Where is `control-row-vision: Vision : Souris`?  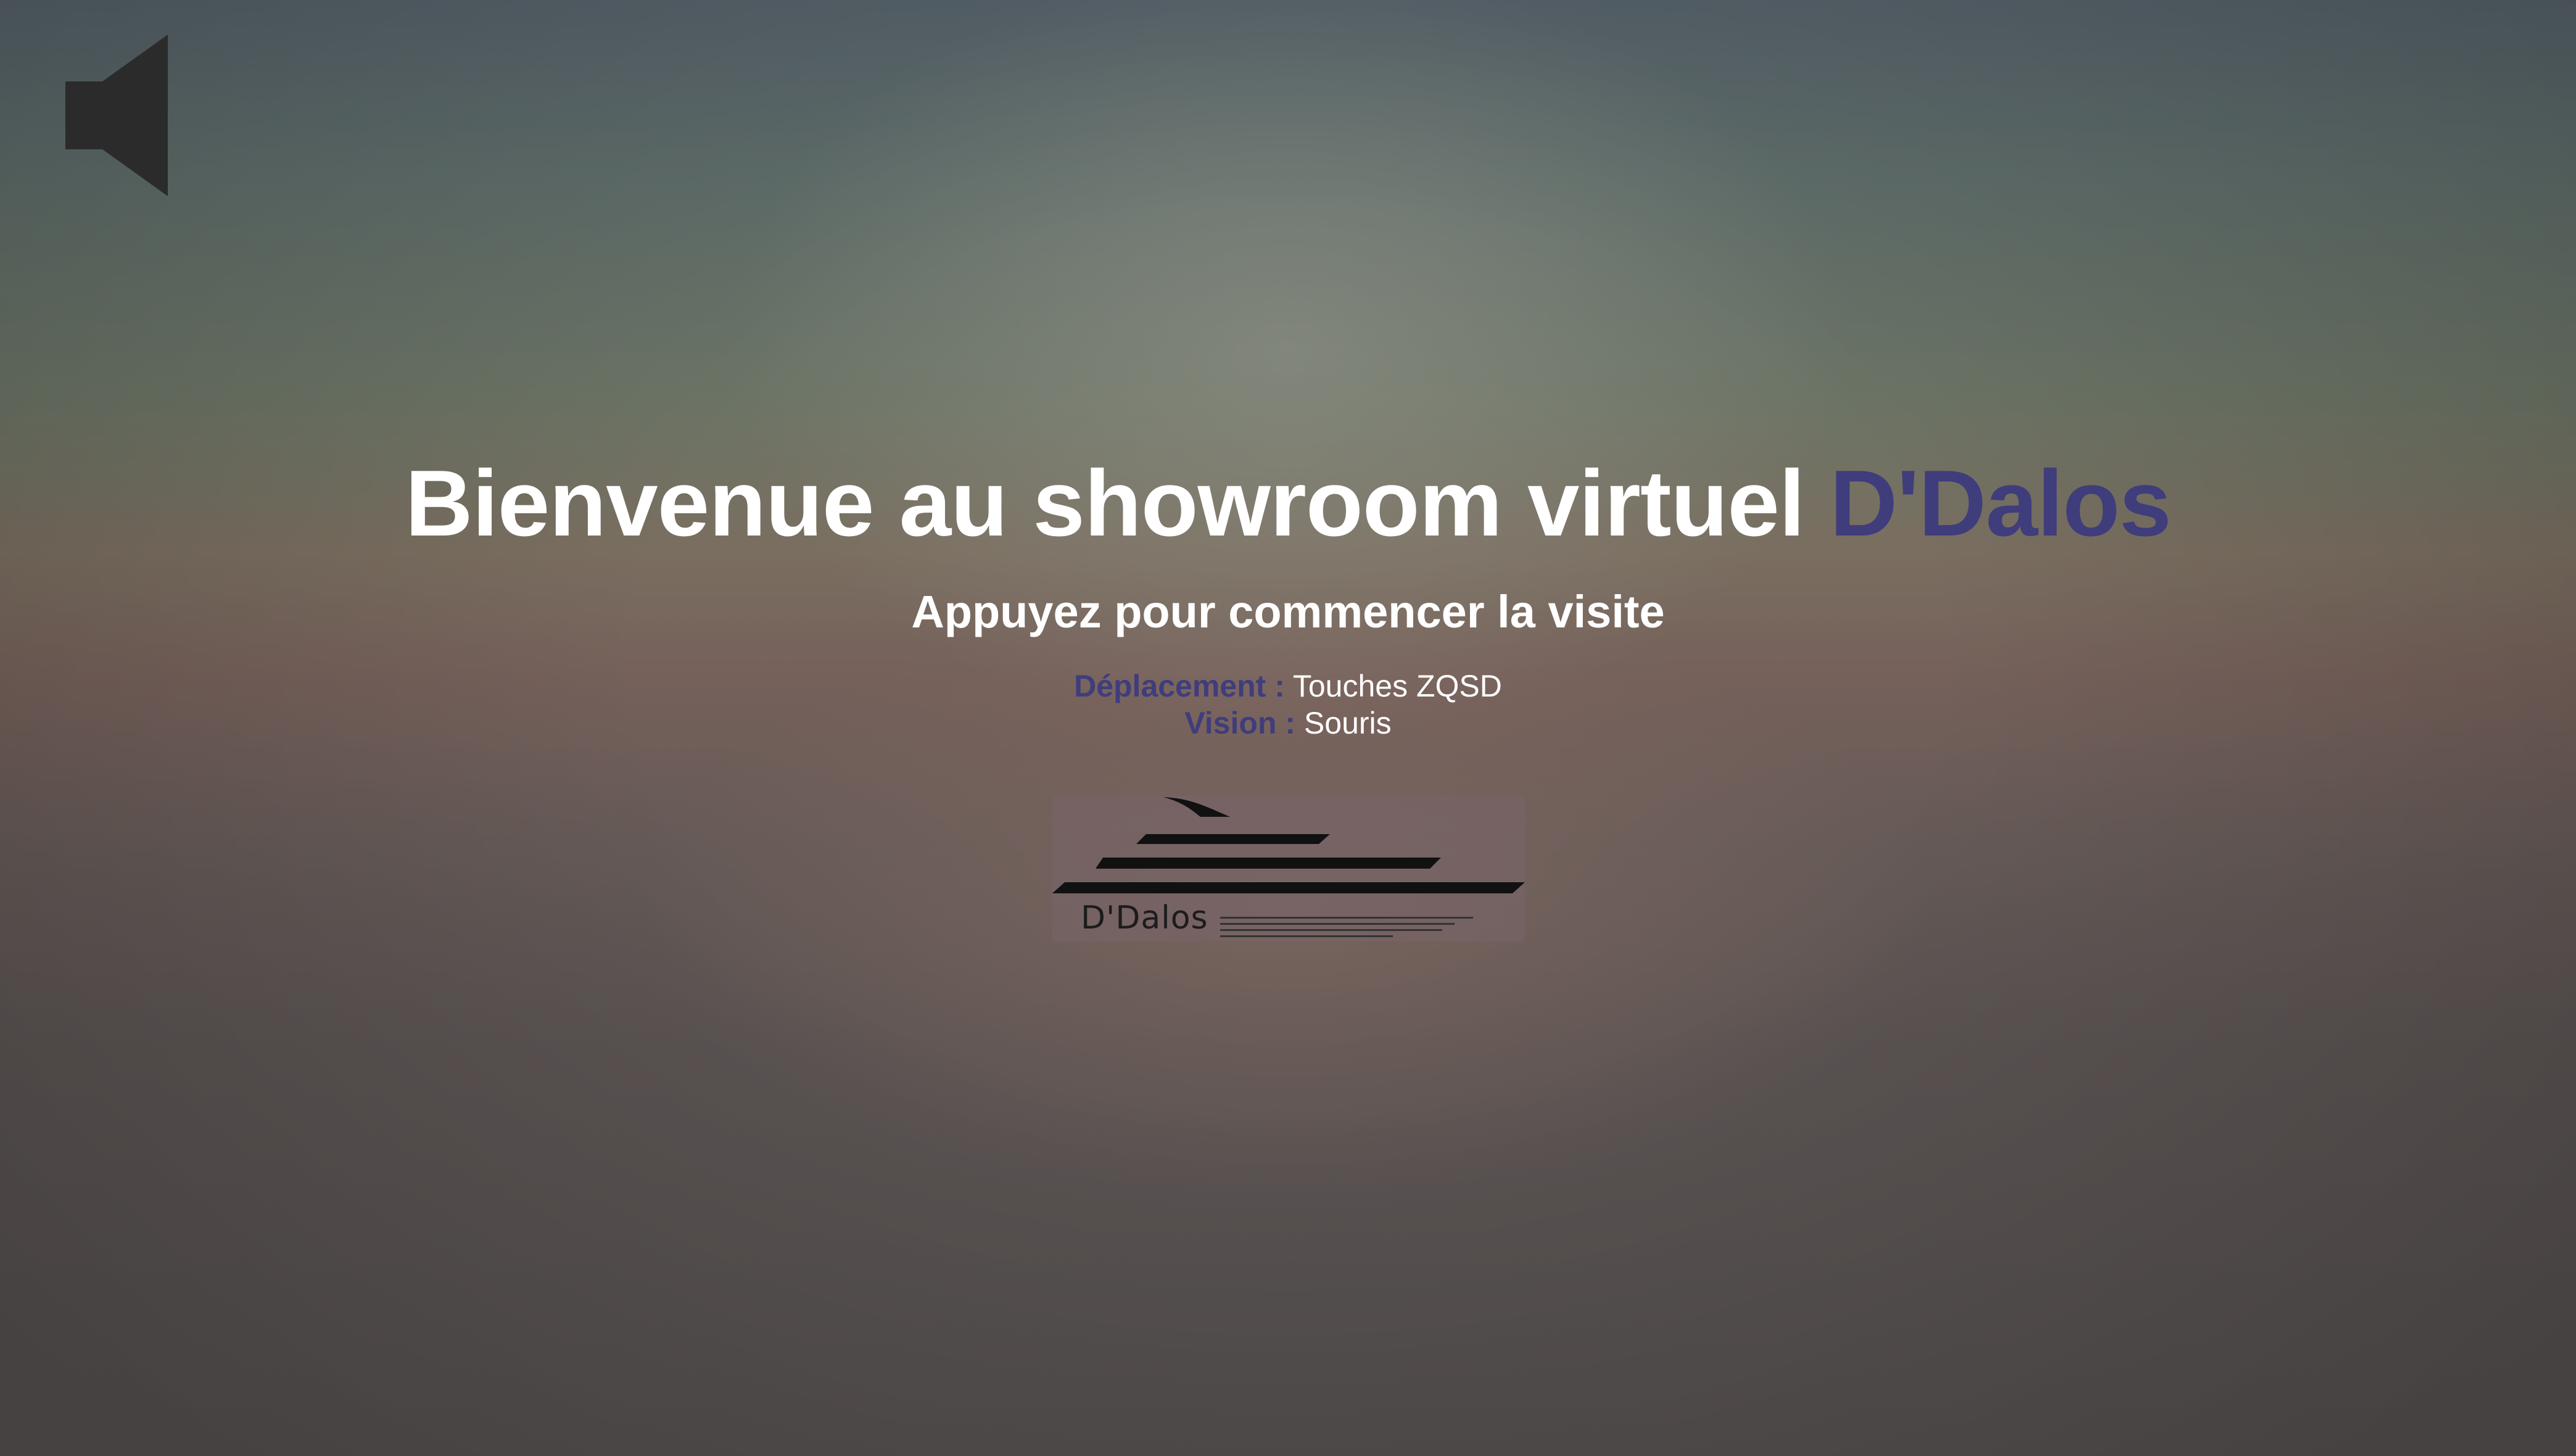 control-row-vision: Vision : Souris is located at coordinates (1288, 723).